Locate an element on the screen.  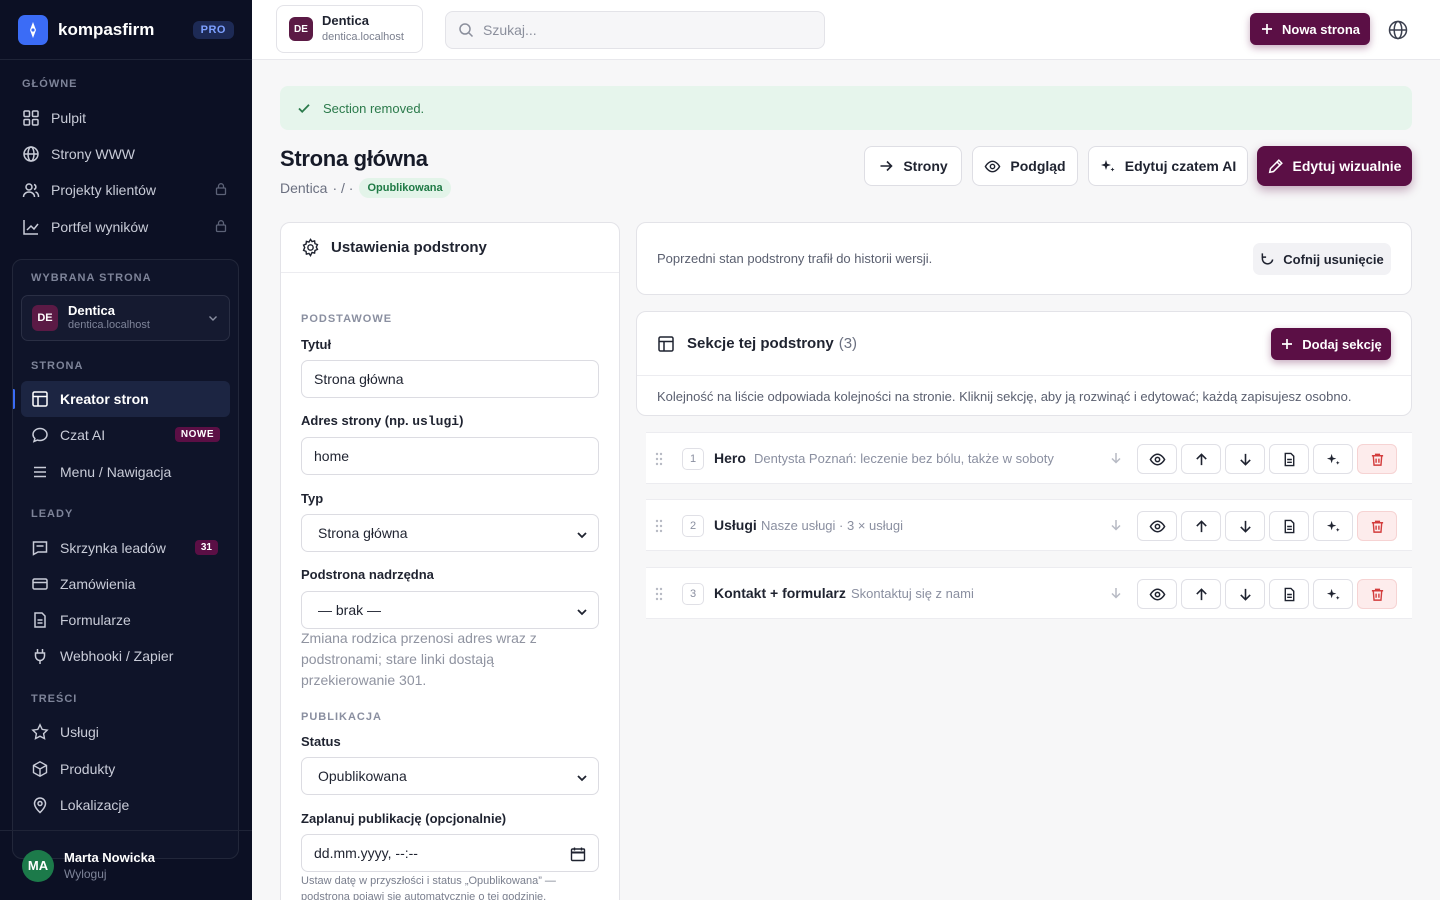
inbox-icon is located at coordinates (40, 548).